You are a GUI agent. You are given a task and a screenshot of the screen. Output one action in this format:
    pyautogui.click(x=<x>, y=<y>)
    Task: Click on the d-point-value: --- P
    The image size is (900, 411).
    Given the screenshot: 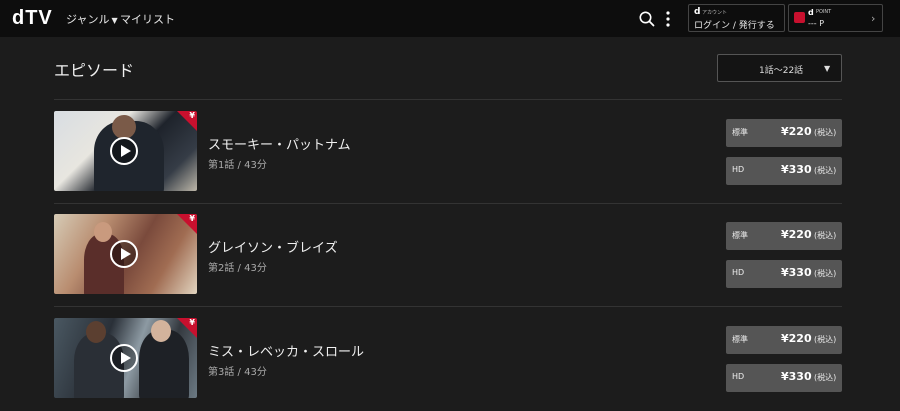 What is the action you would take?
    pyautogui.click(x=816, y=23)
    